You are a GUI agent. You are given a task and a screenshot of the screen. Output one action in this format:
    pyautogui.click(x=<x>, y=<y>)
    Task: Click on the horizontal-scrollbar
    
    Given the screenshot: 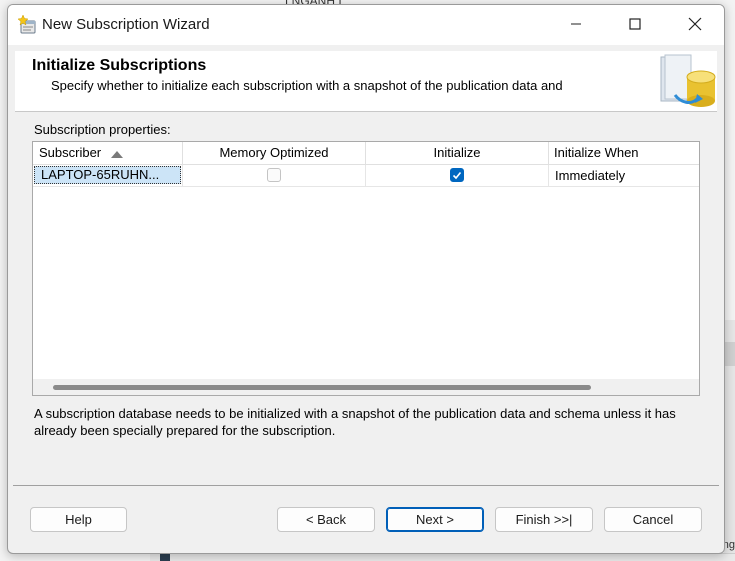 What is the action you would take?
    pyautogui.click(x=366, y=387)
    